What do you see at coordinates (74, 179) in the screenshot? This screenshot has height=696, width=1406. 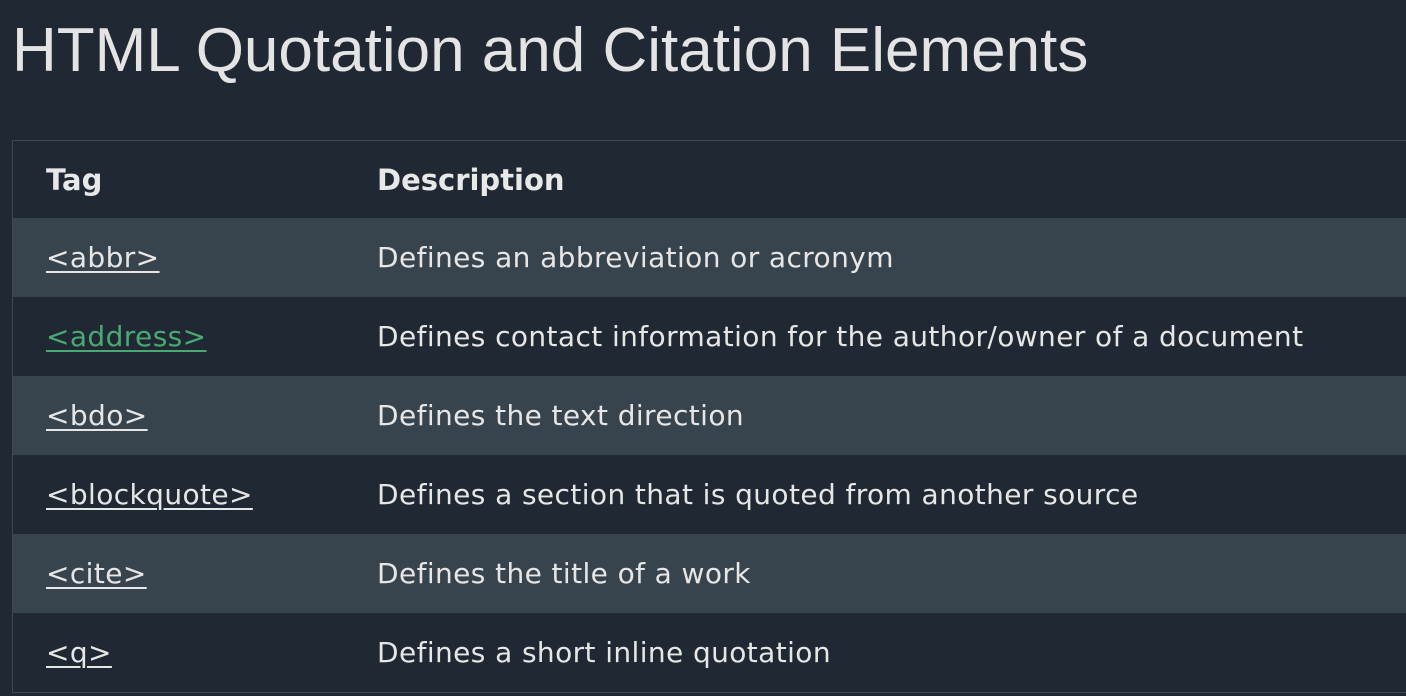 I see `column-header-tag: Tag` at bounding box center [74, 179].